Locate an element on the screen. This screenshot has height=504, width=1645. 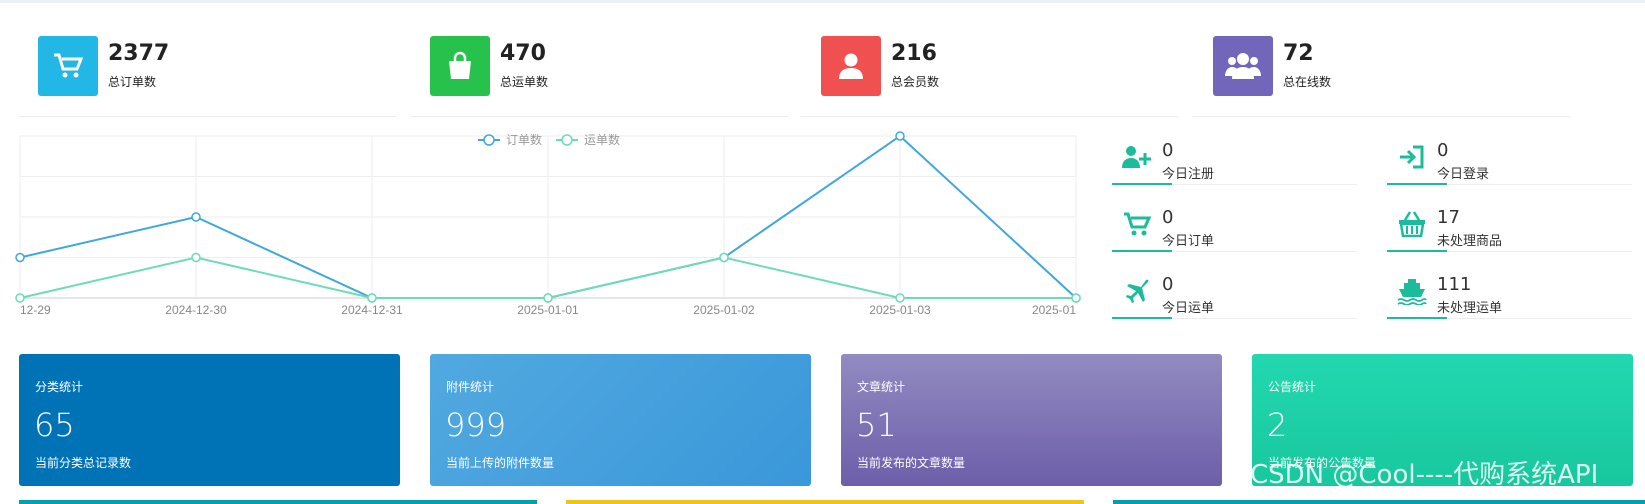
stat-card-waybills: 470 总运单数 is located at coordinates (599, 73).